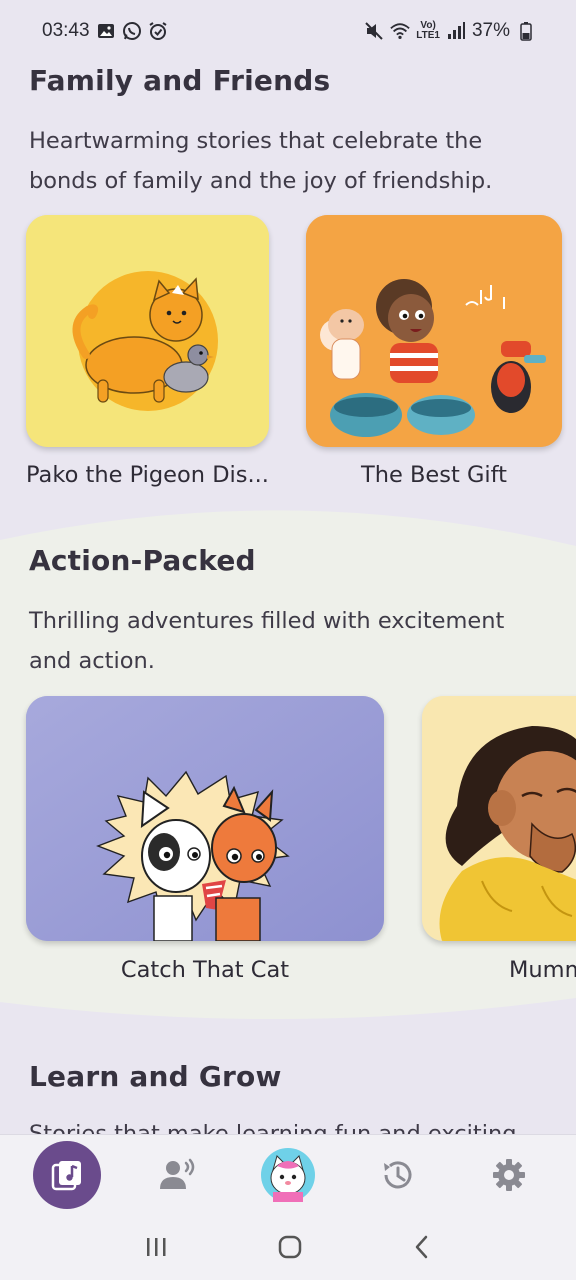 This screenshot has width=576, height=1280. What do you see at coordinates (142, 560) in the screenshot?
I see `section-title: Action-Packed` at bounding box center [142, 560].